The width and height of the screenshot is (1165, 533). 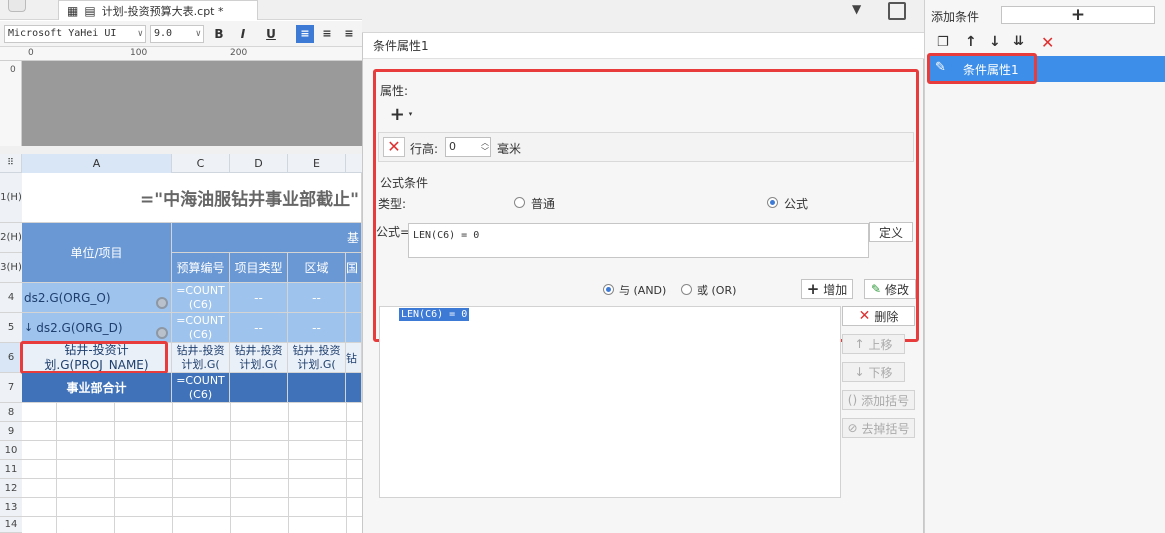 I want to click on vertical-ruler: 0, so click(x=11, y=103).